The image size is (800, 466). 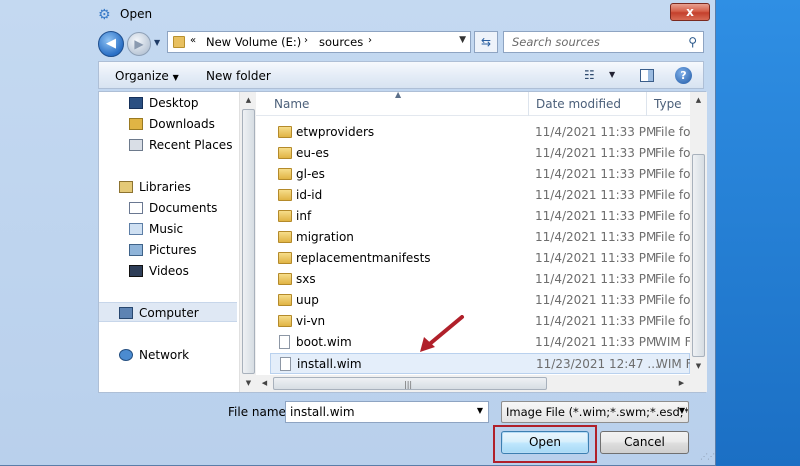 I want to click on file-name-field: install.wim ▼, so click(x=387, y=412).